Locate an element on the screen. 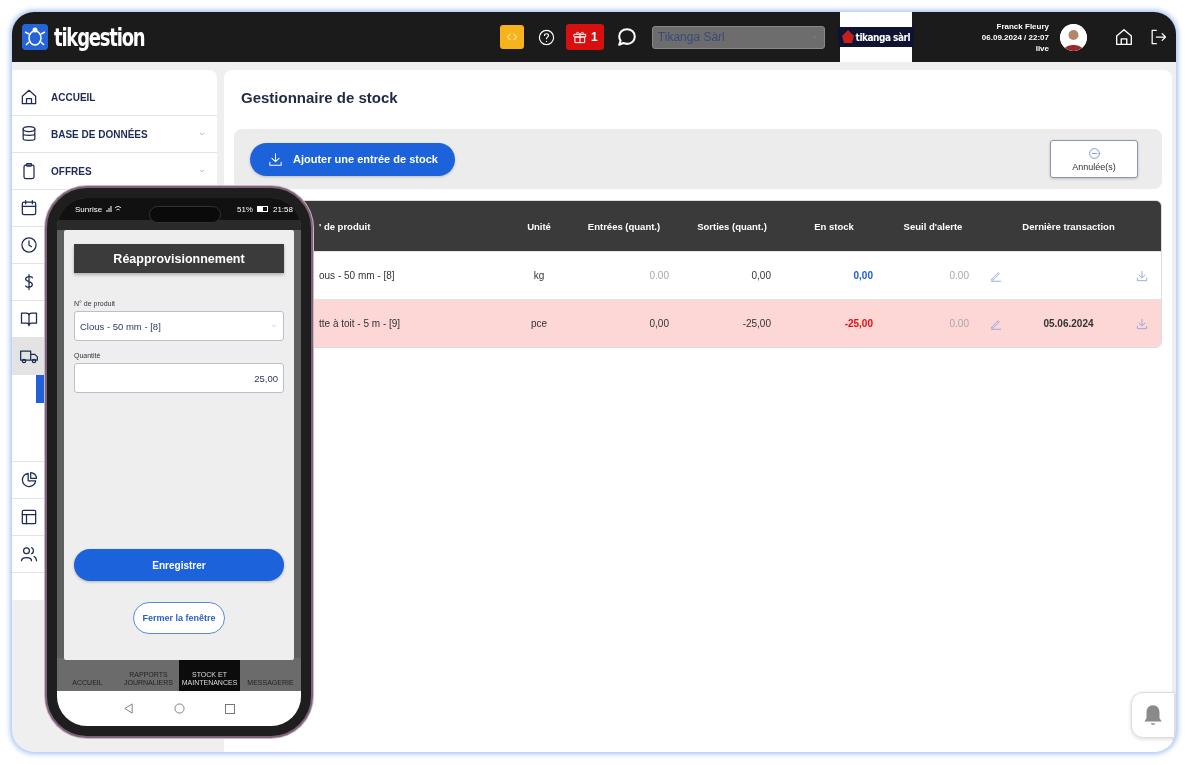 This screenshot has width=1188, height=765. close-window-button: Fermer la fenêtre is located at coordinates (179, 618).